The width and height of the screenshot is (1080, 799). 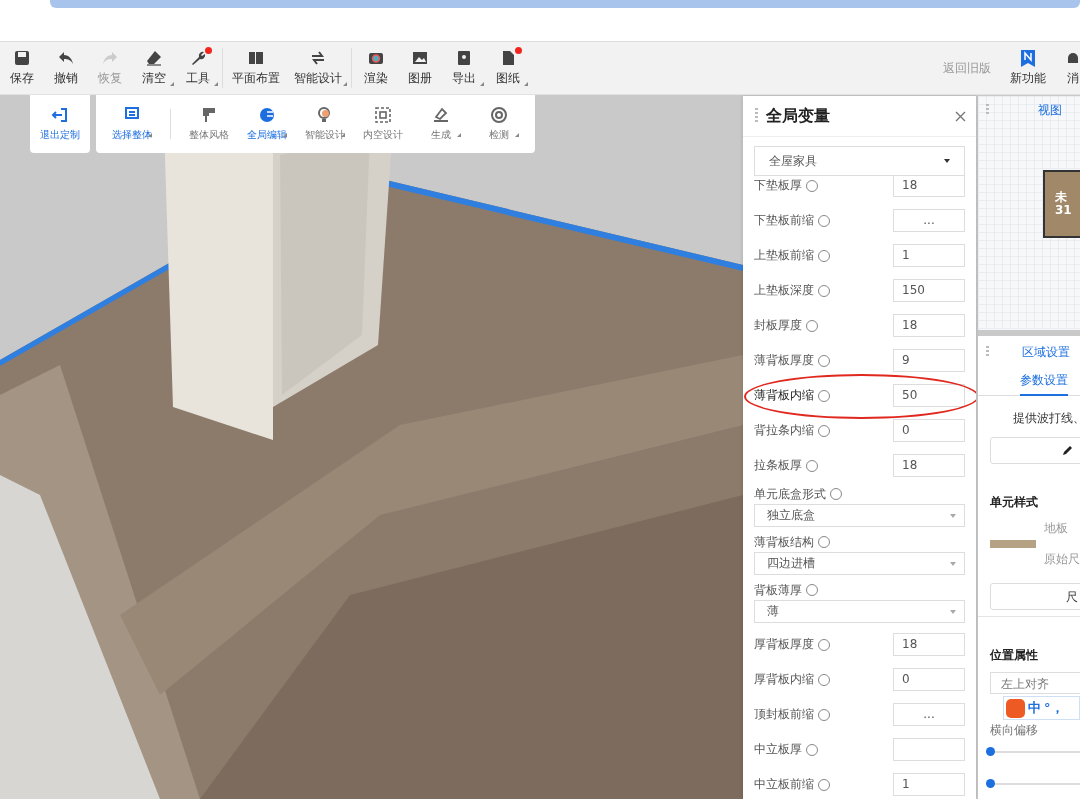 What do you see at coordinates (784, 360) in the screenshot?
I see `field-label: 薄背板厚度` at bounding box center [784, 360].